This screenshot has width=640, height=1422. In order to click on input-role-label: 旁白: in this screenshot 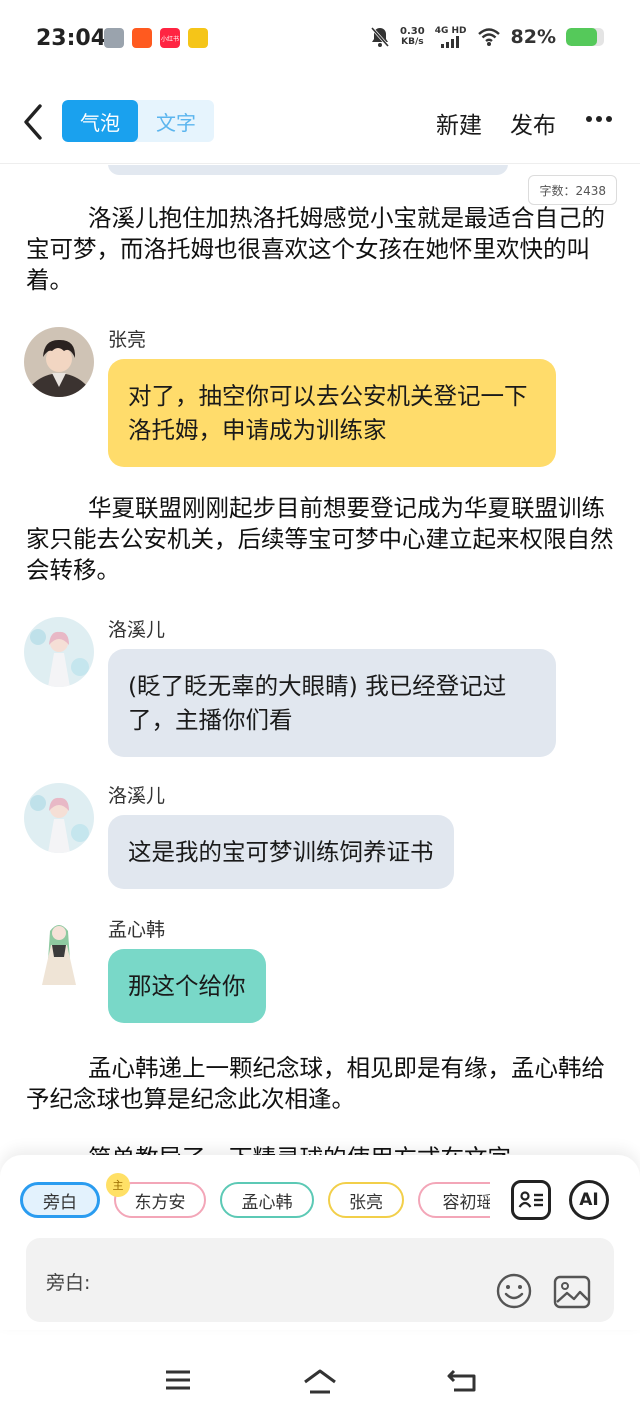, I will do `click(68, 1283)`.